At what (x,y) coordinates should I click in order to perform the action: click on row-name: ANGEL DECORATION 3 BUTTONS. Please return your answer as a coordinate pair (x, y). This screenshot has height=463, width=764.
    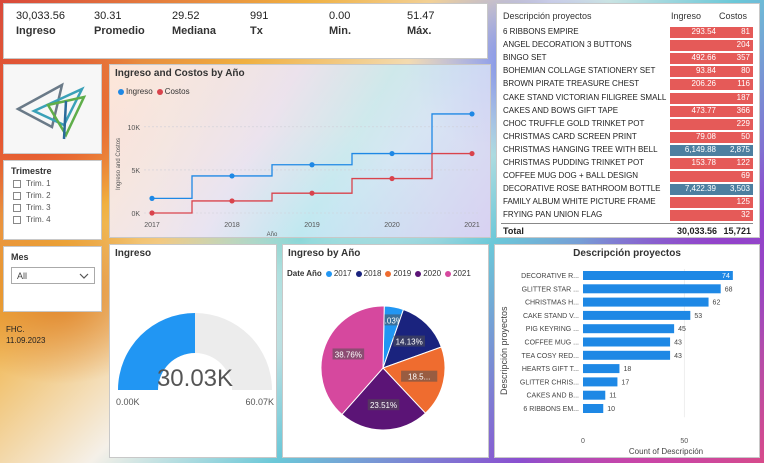
    Looking at the image, I should click on (567, 45).